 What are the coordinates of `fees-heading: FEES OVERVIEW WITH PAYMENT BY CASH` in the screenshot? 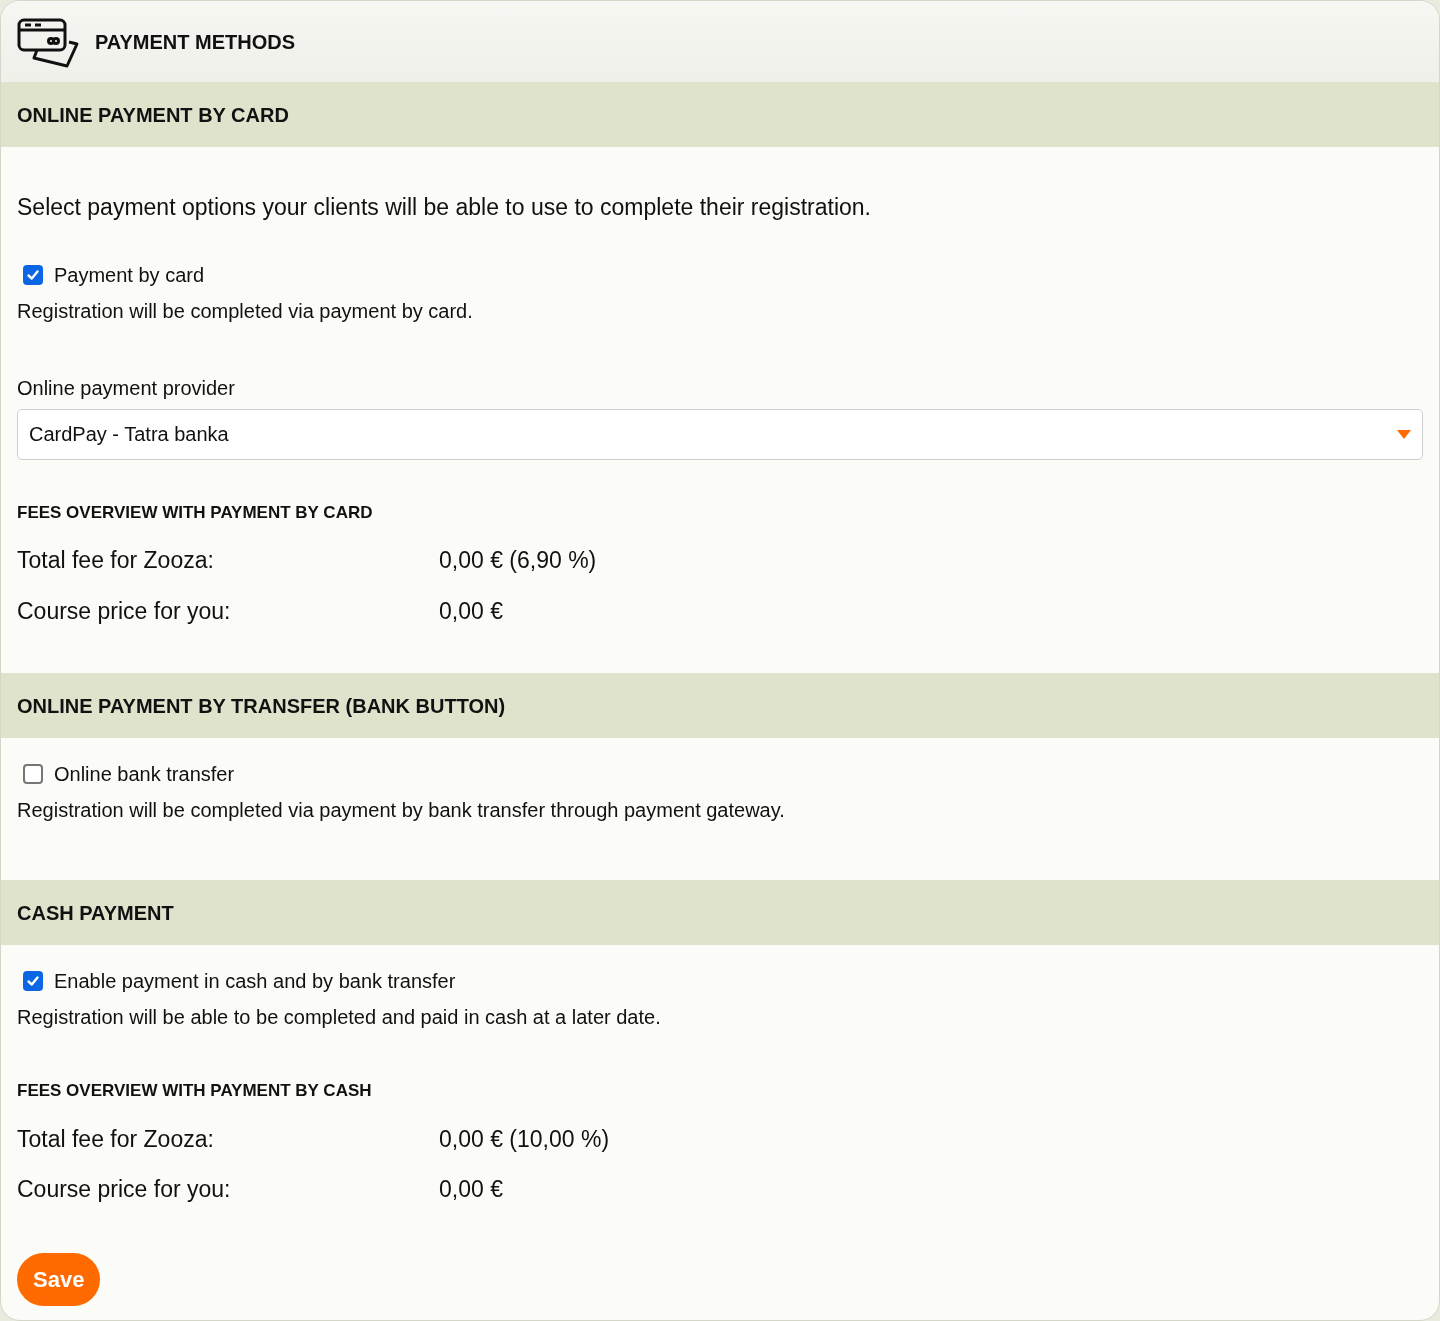 It's located at (195, 1091).